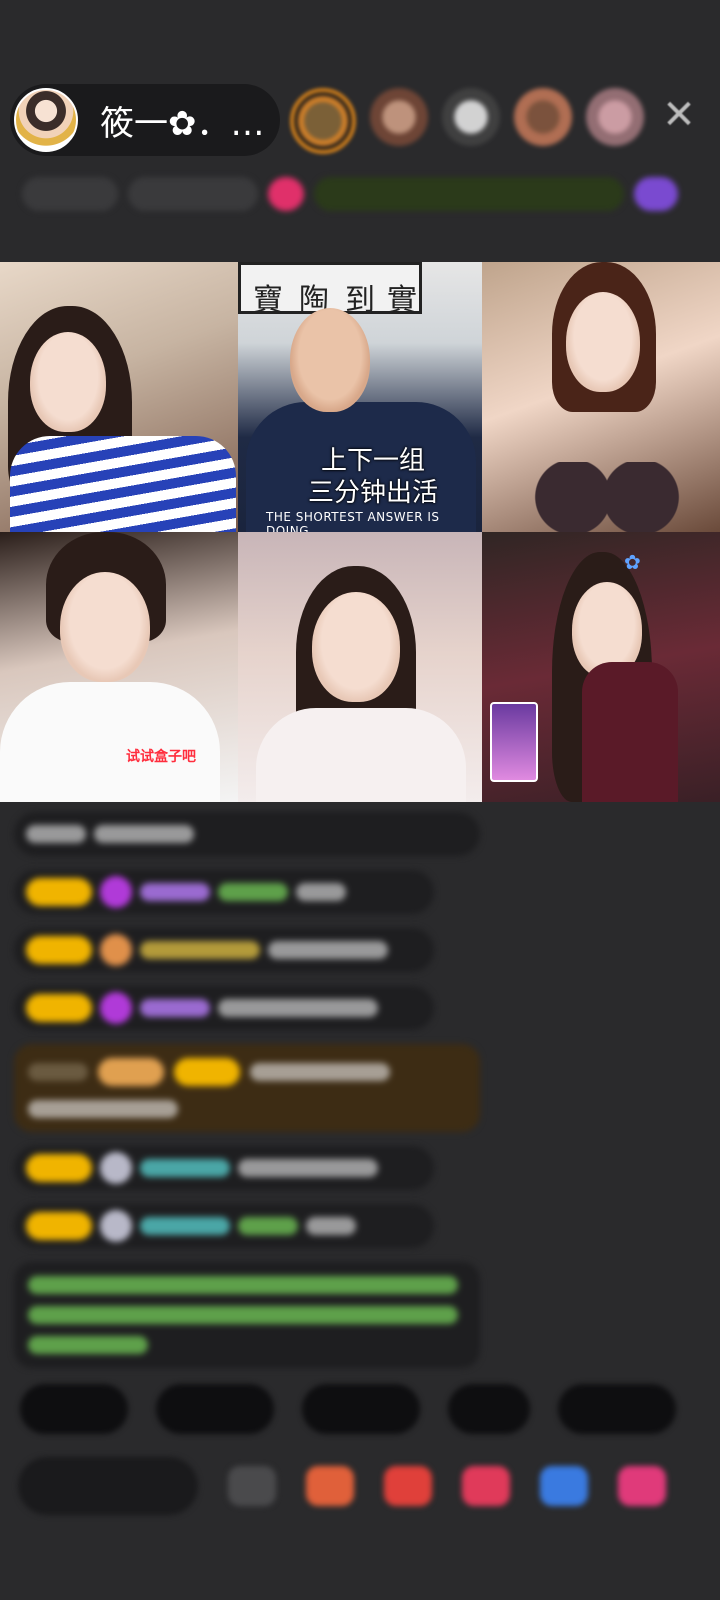 The image size is (720, 1600). I want to click on close-icon: ✕, so click(679, 115).